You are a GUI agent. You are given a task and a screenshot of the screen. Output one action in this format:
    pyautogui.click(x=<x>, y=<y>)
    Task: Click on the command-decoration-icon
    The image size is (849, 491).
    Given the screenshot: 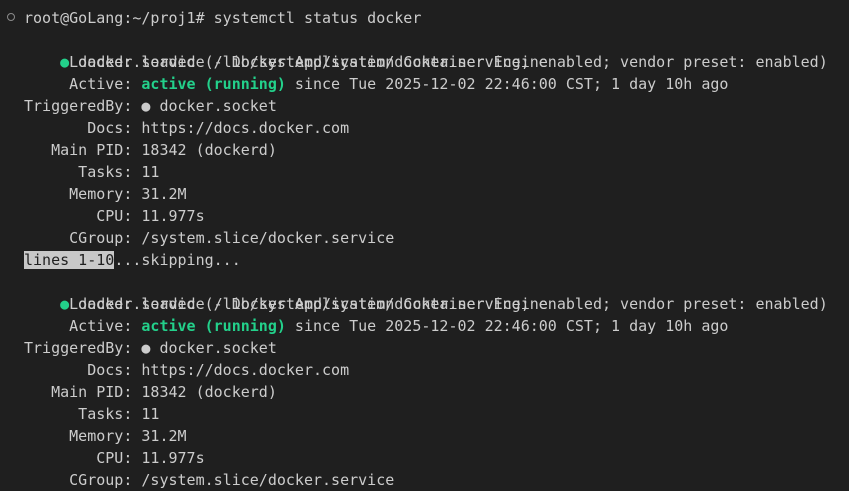 What is the action you would take?
    pyautogui.click(x=11, y=17)
    